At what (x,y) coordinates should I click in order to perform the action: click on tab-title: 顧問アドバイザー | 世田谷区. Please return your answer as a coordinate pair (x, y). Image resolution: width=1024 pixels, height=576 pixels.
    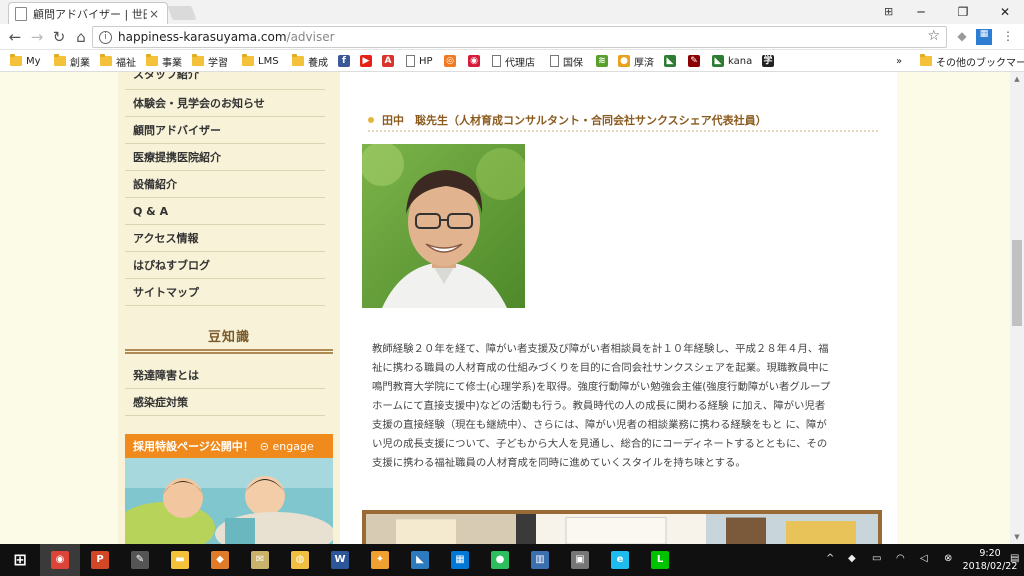
    Looking at the image, I should click on (90, 14).